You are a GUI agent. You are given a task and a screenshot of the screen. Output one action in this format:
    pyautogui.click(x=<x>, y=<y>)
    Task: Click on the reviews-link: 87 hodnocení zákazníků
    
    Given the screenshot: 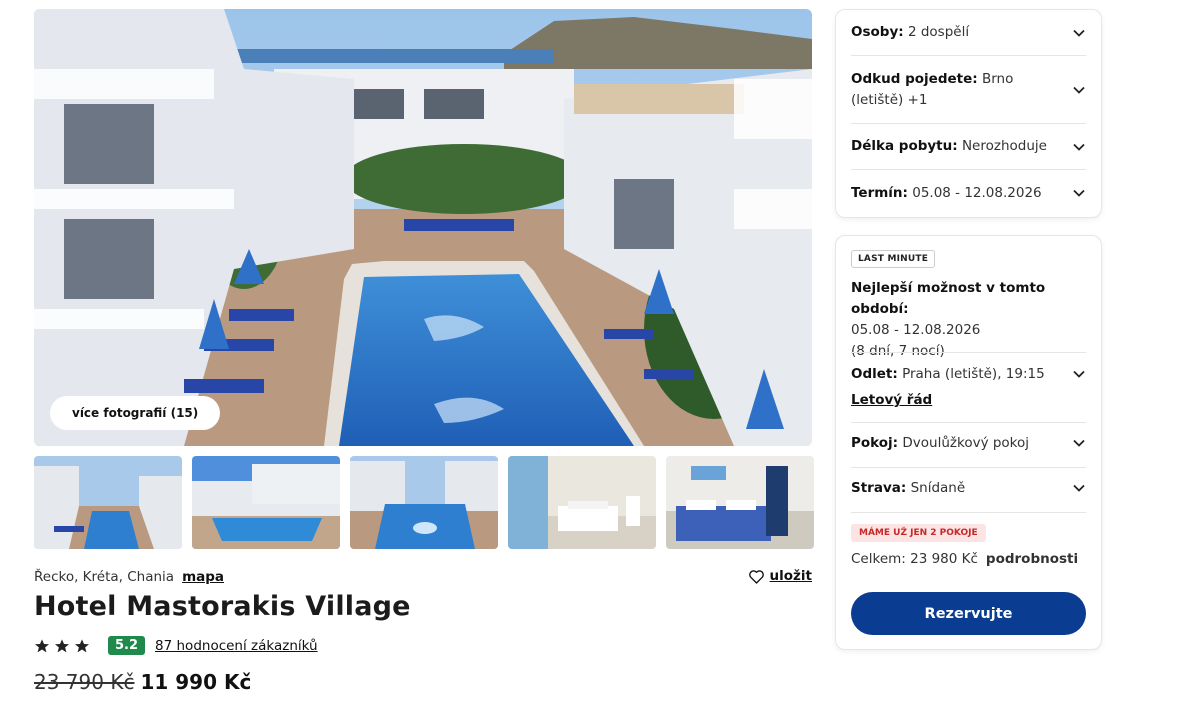 What is the action you would take?
    pyautogui.click(x=236, y=646)
    